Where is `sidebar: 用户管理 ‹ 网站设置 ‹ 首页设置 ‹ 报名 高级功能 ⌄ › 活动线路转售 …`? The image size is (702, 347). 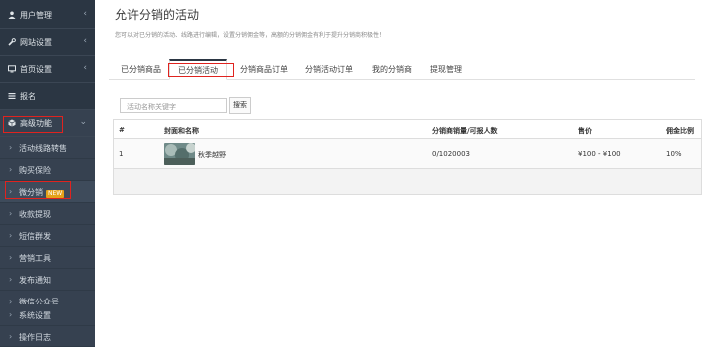 sidebar: 用户管理 ‹ 网站设置 ‹ 首页设置 ‹ 报名 高级功能 ⌄ › 活动线路转售 … is located at coordinates (47, 173).